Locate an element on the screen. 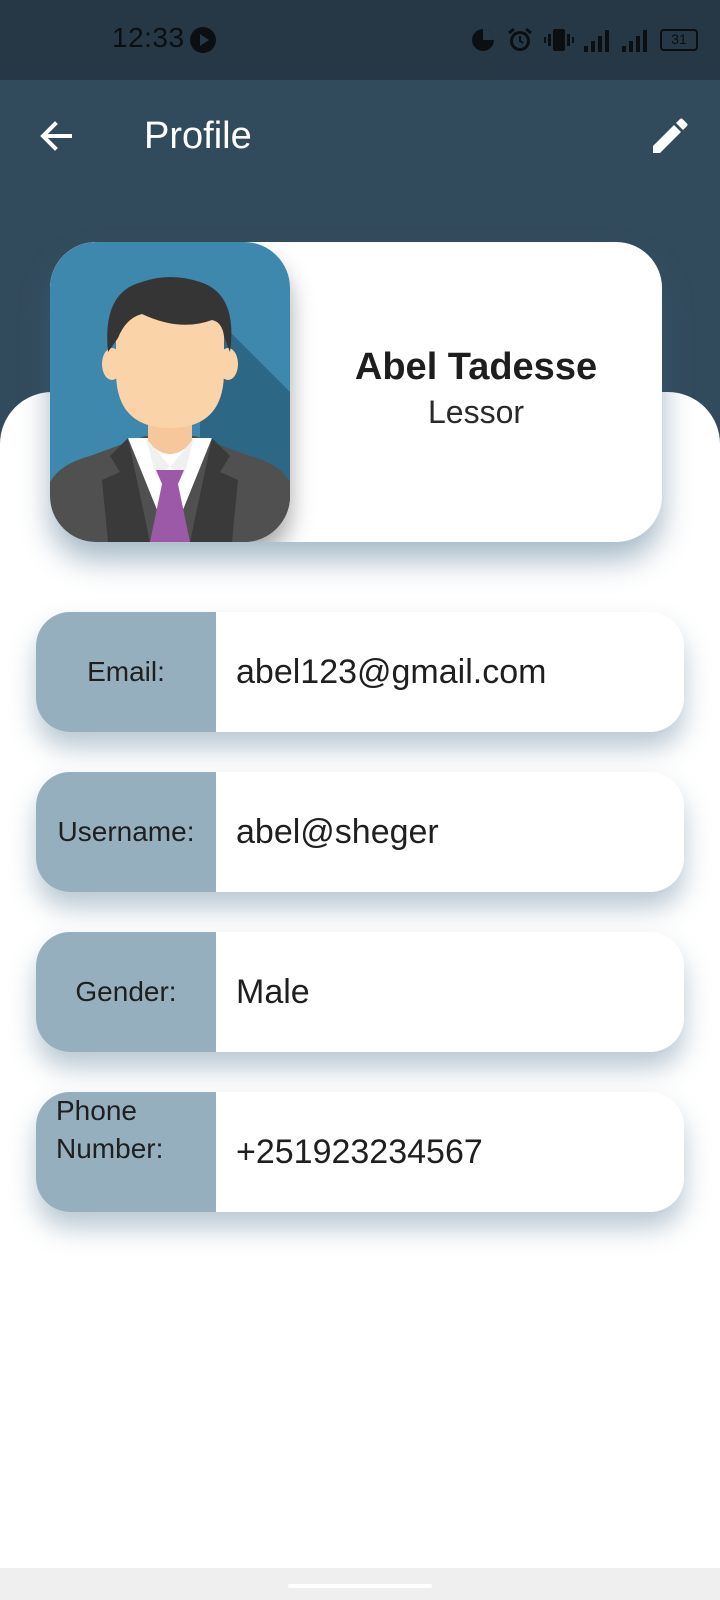 This screenshot has height=1600, width=720. gender-value: Male is located at coordinates (273, 991).